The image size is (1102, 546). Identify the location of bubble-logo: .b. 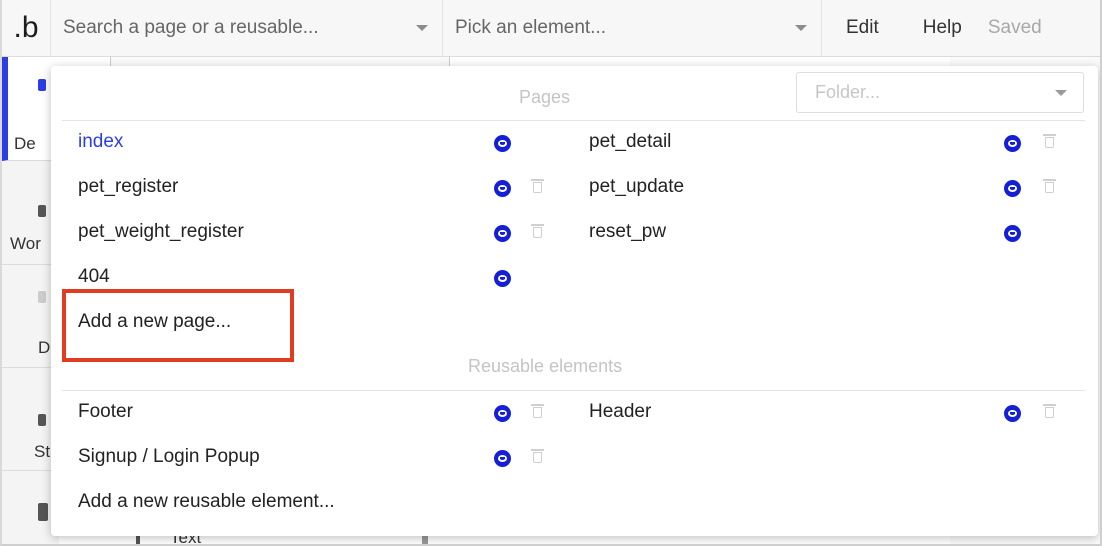
(26, 28).